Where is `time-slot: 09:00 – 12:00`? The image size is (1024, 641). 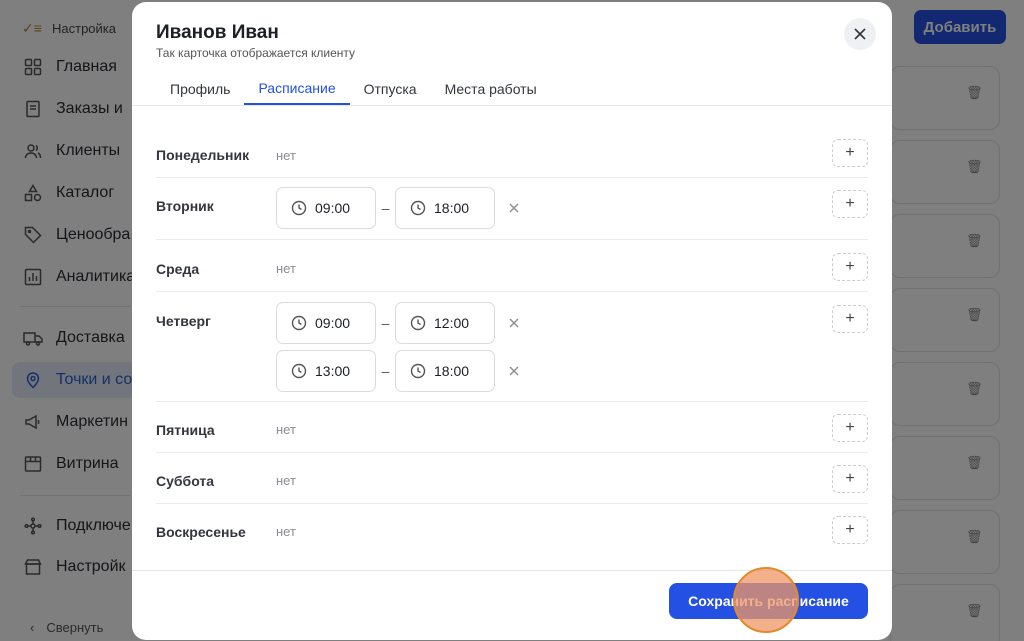 time-slot: 09:00 – 12:00 is located at coordinates (398, 323).